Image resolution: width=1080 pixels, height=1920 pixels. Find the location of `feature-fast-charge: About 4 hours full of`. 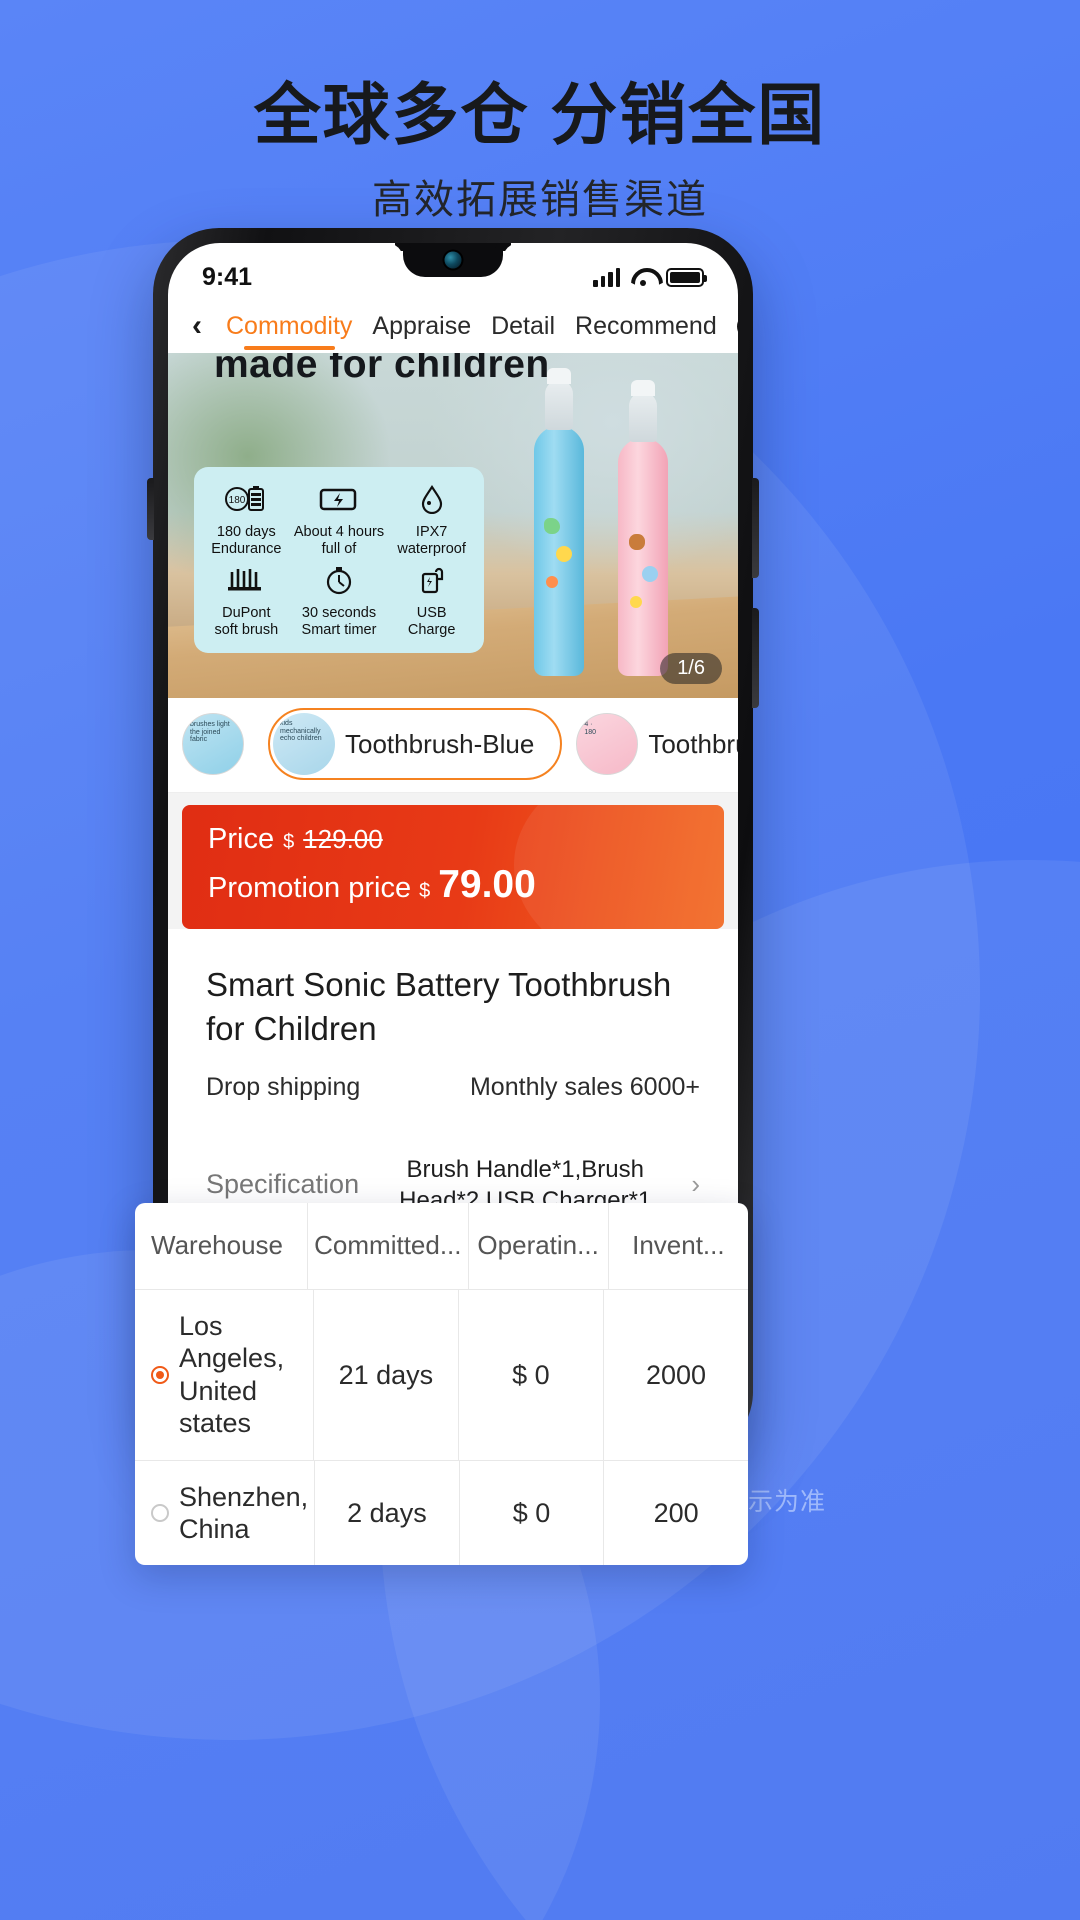

feature-fast-charge: About 4 hours full of is located at coordinates (339, 519).